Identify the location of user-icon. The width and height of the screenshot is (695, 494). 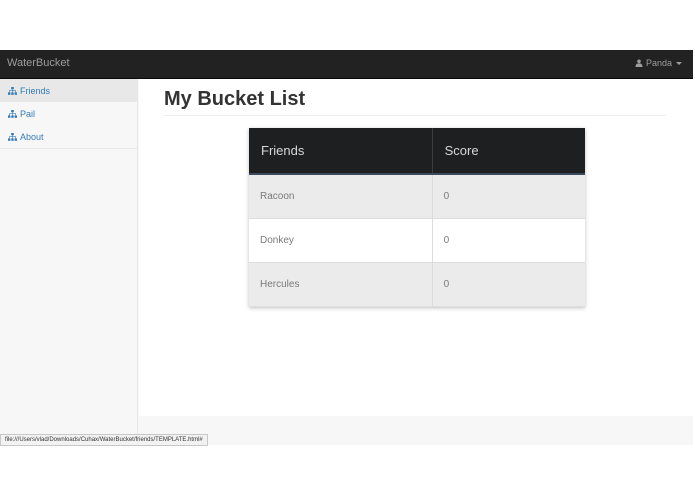
(639, 63).